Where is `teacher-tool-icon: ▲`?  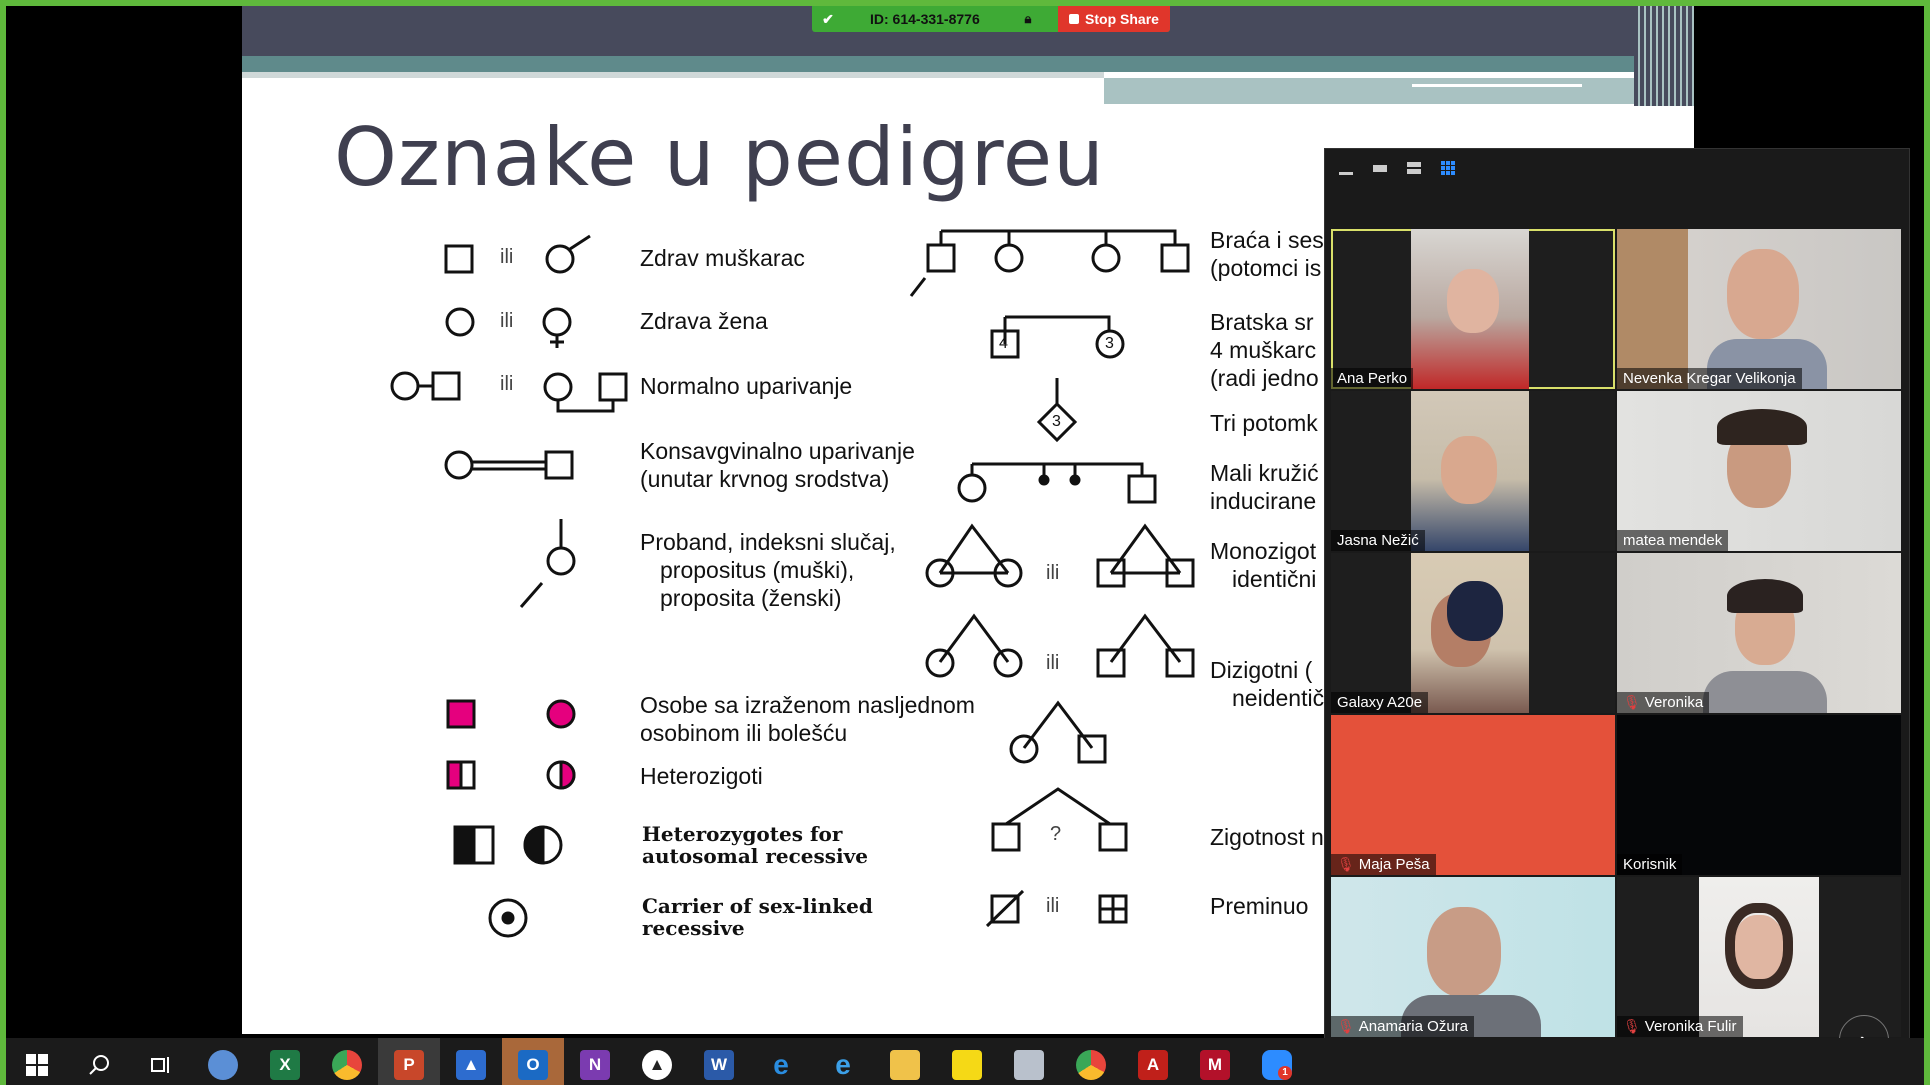
teacher-tool-icon: ▲ is located at coordinates (471, 1061).